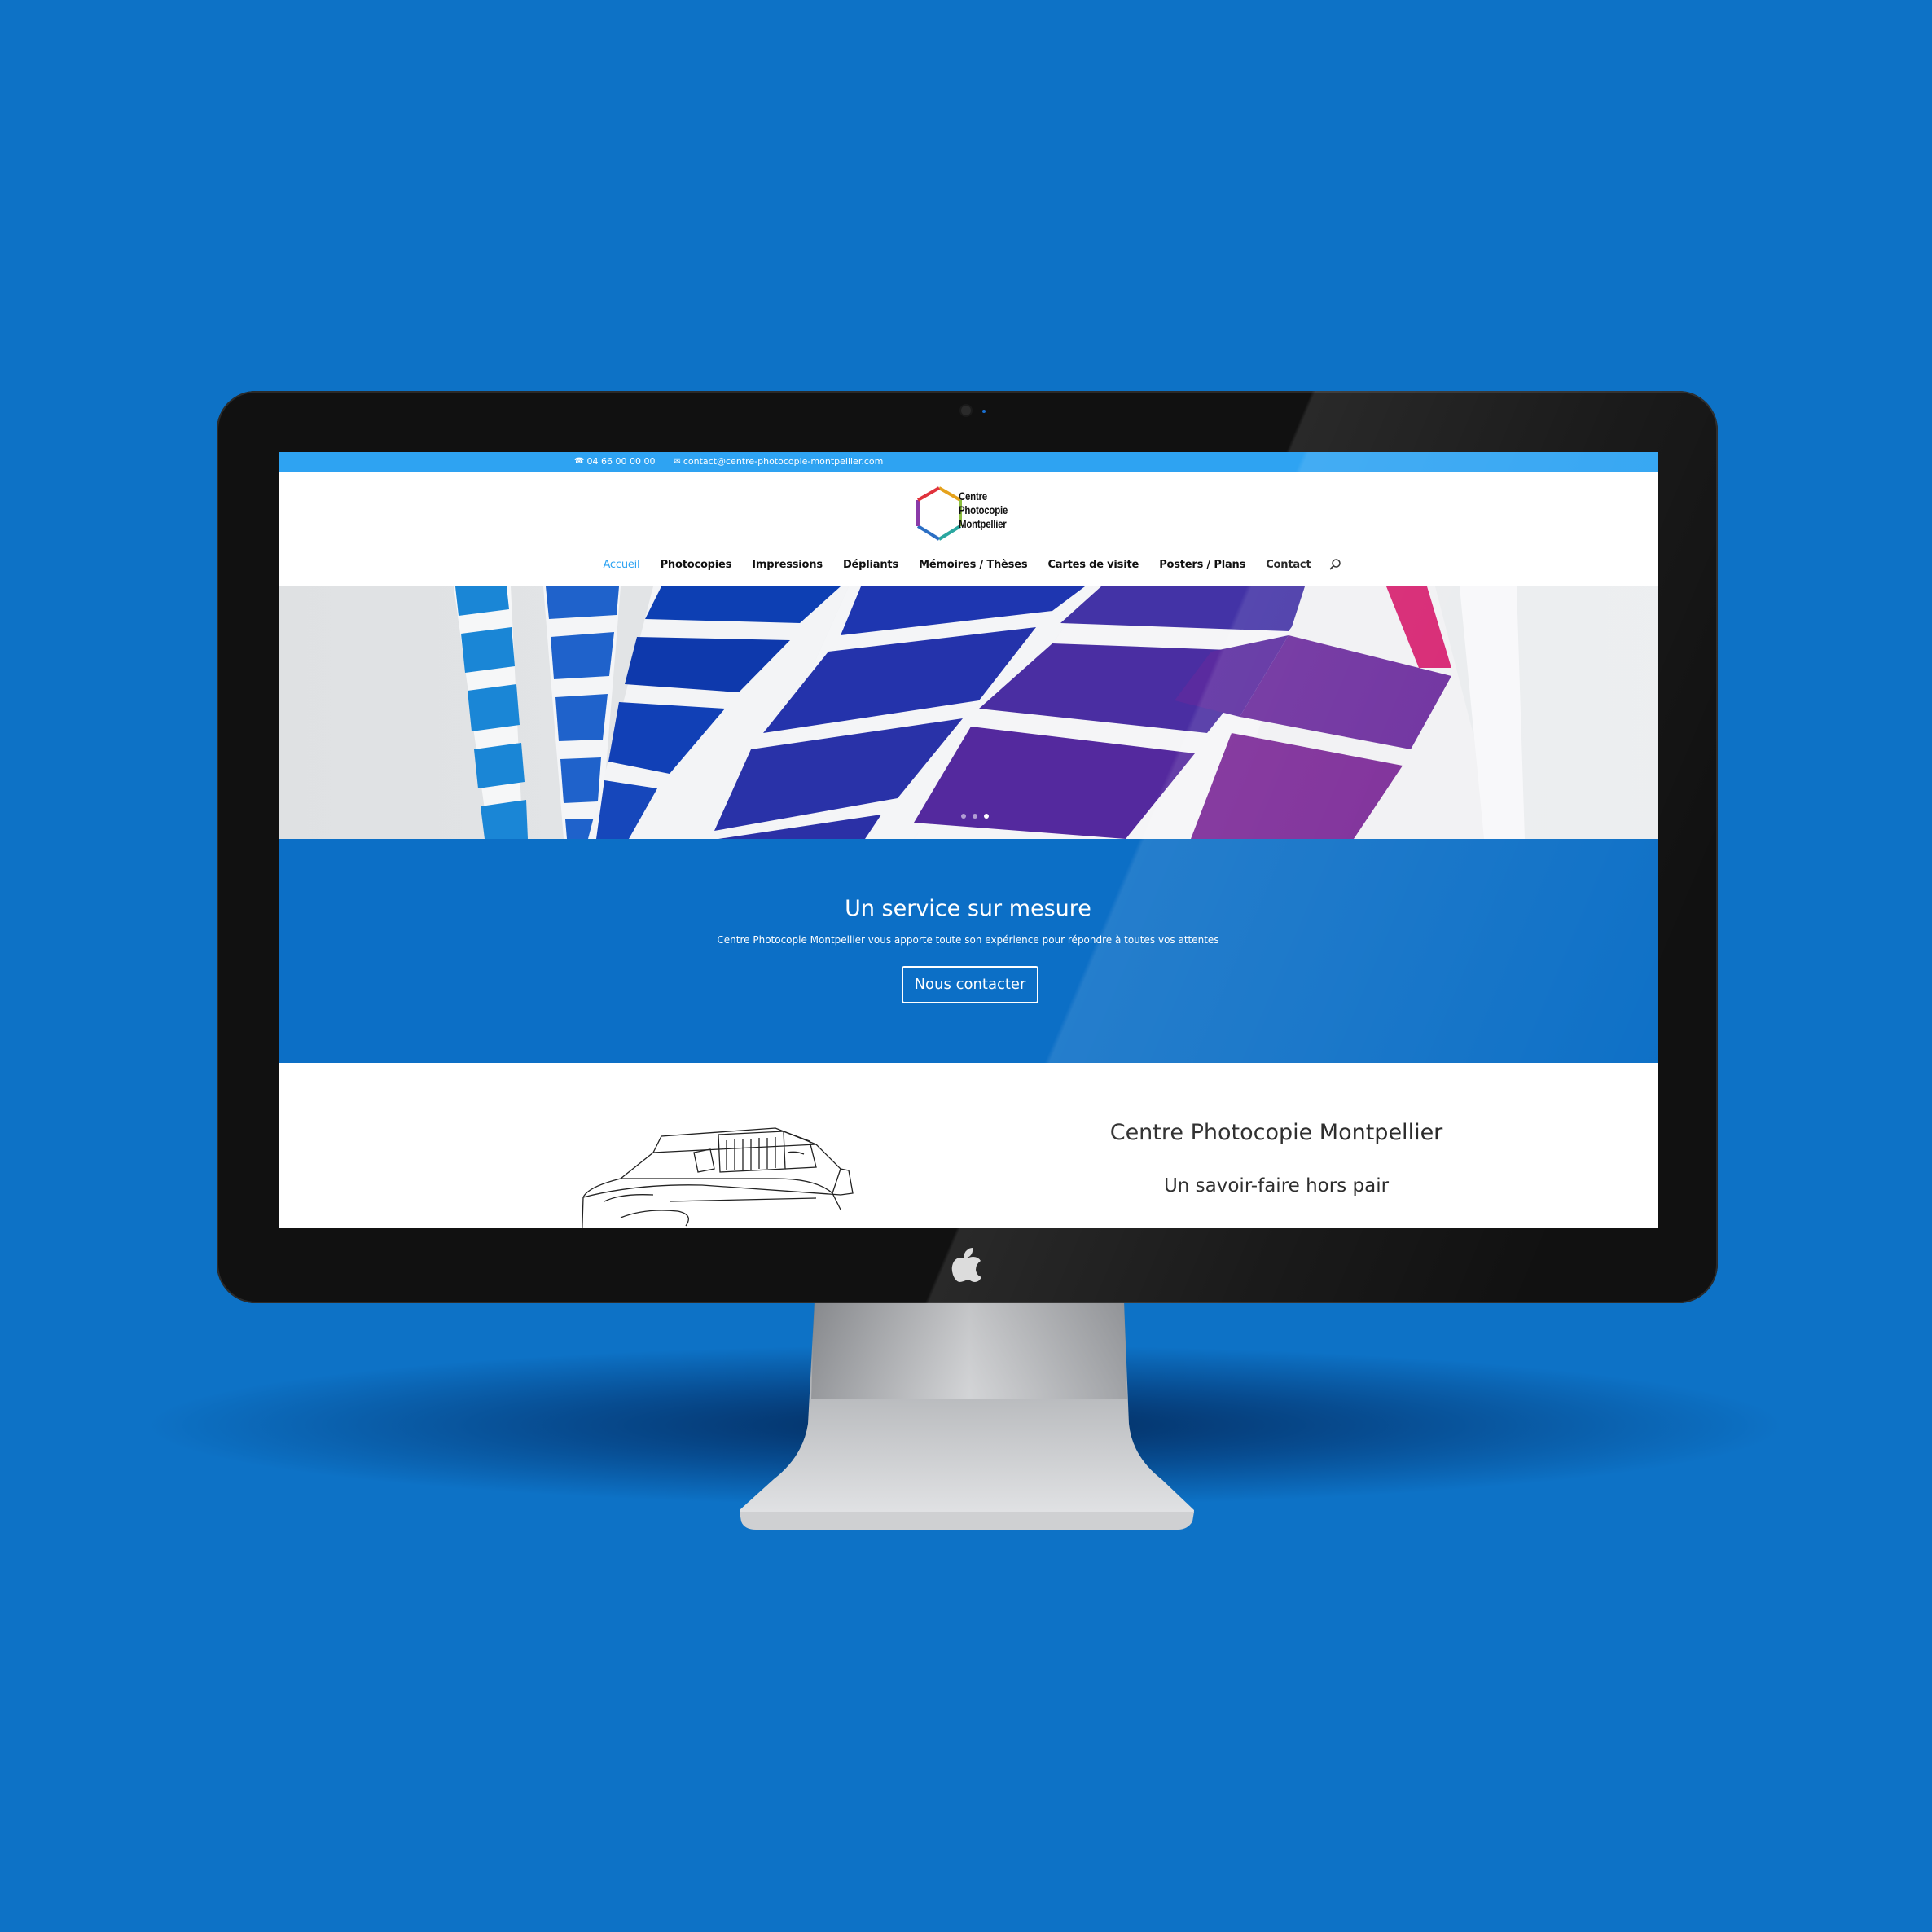 Image resolution: width=1932 pixels, height=1932 pixels. Describe the element at coordinates (718, 1177) in the screenshot. I see `printer-illustration` at that location.